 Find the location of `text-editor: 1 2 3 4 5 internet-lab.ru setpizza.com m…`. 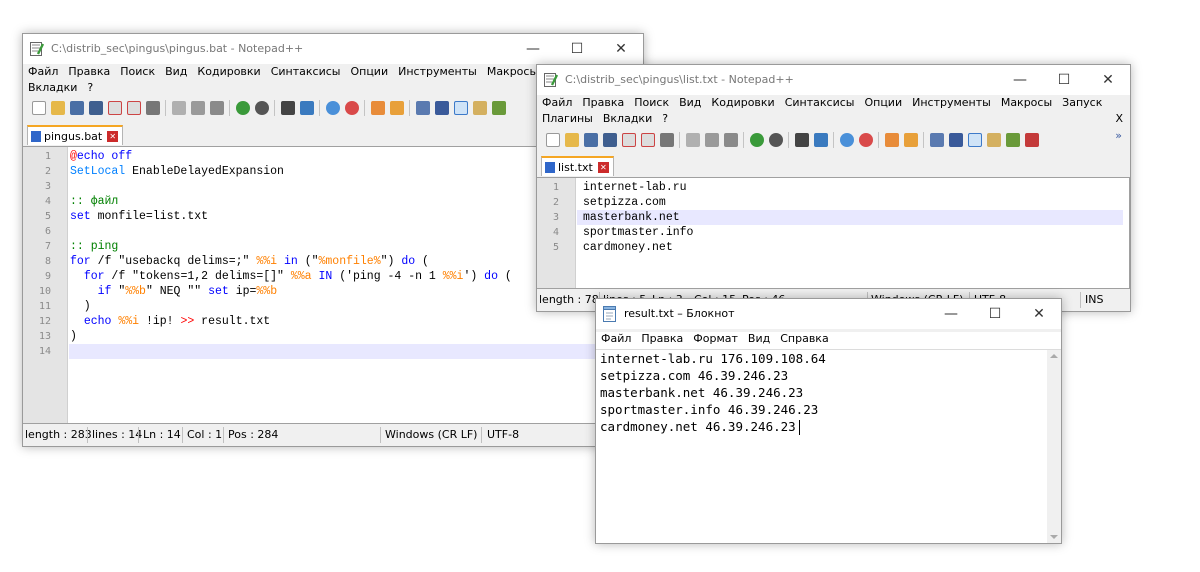

text-editor: 1 2 3 4 5 internet-lab.ru setpizza.com m… is located at coordinates (833, 233).